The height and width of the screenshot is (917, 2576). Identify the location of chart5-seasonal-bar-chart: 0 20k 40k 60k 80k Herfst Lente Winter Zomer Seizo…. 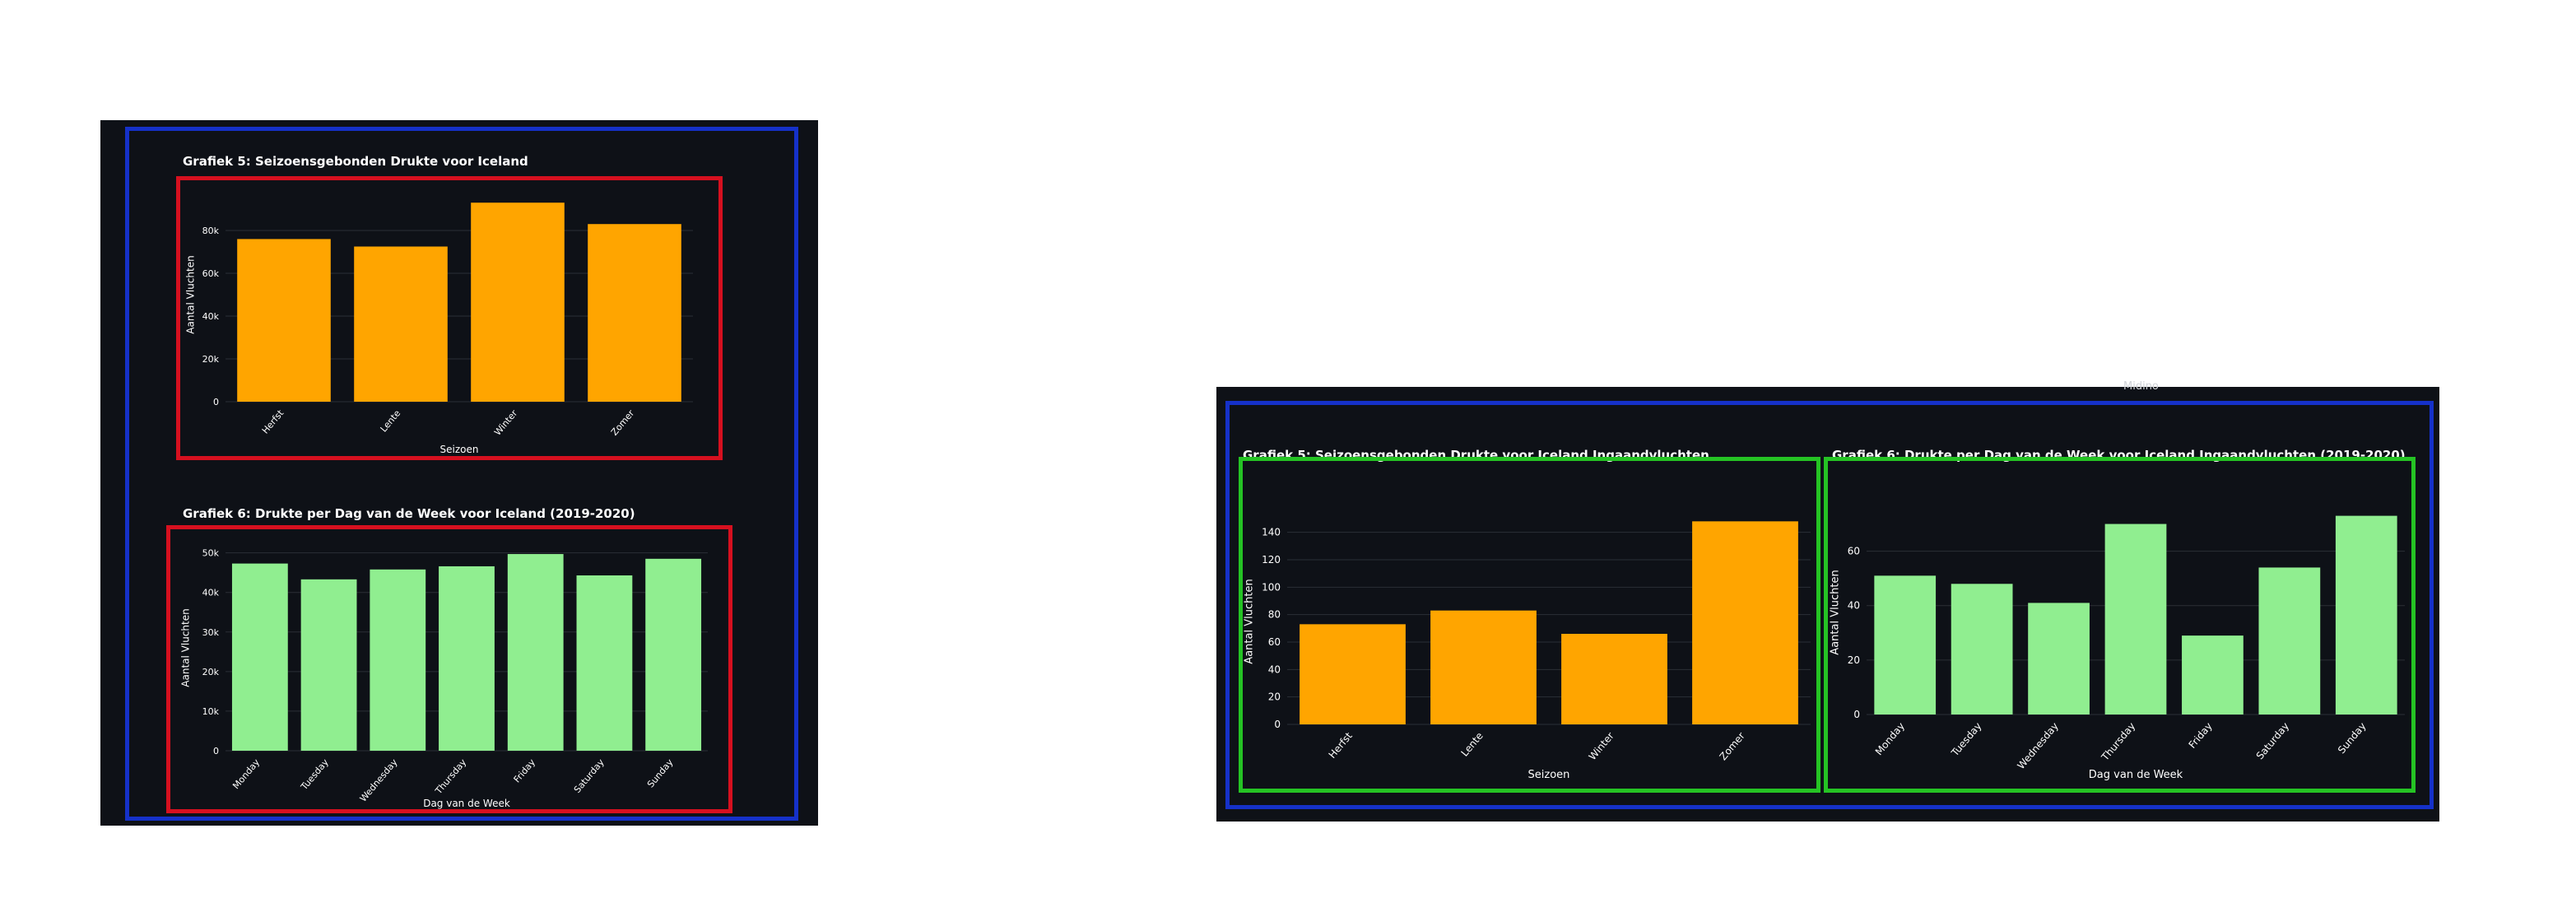
(439, 328).